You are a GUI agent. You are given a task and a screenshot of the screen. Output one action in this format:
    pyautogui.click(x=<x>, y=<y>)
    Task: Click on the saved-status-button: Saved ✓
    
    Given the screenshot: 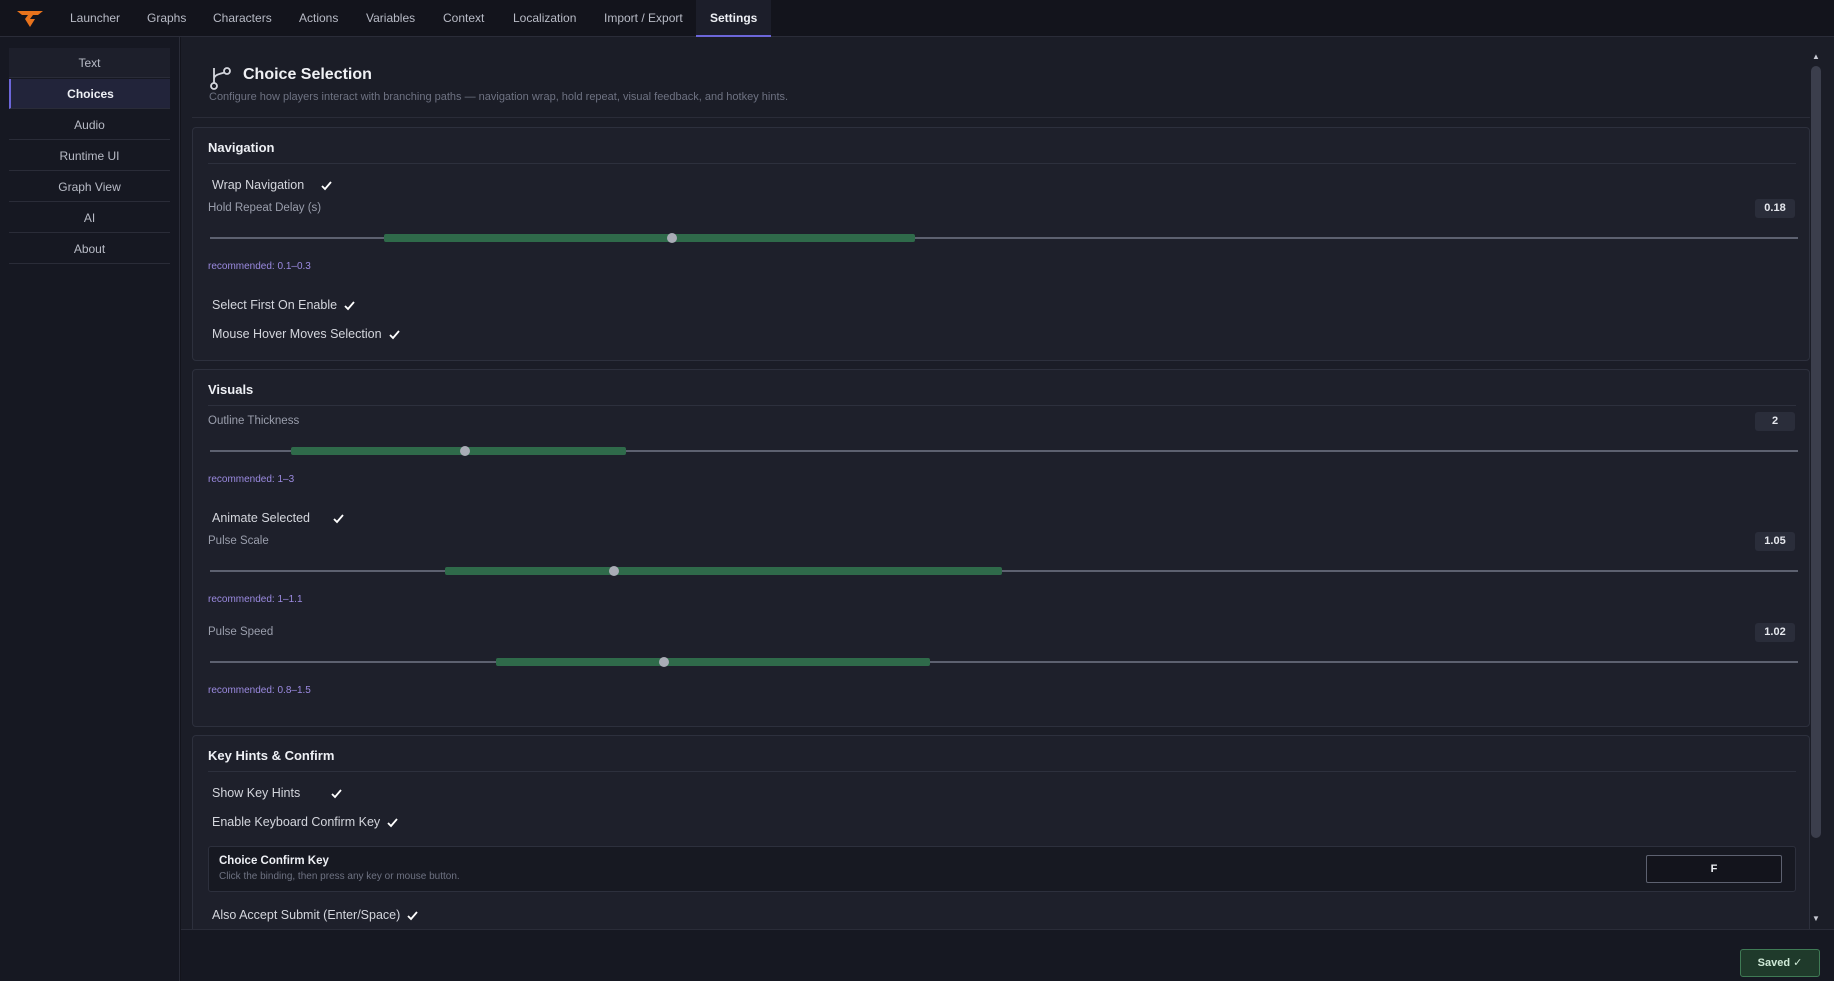 What is the action you would take?
    pyautogui.click(x=1780, y=963)
    